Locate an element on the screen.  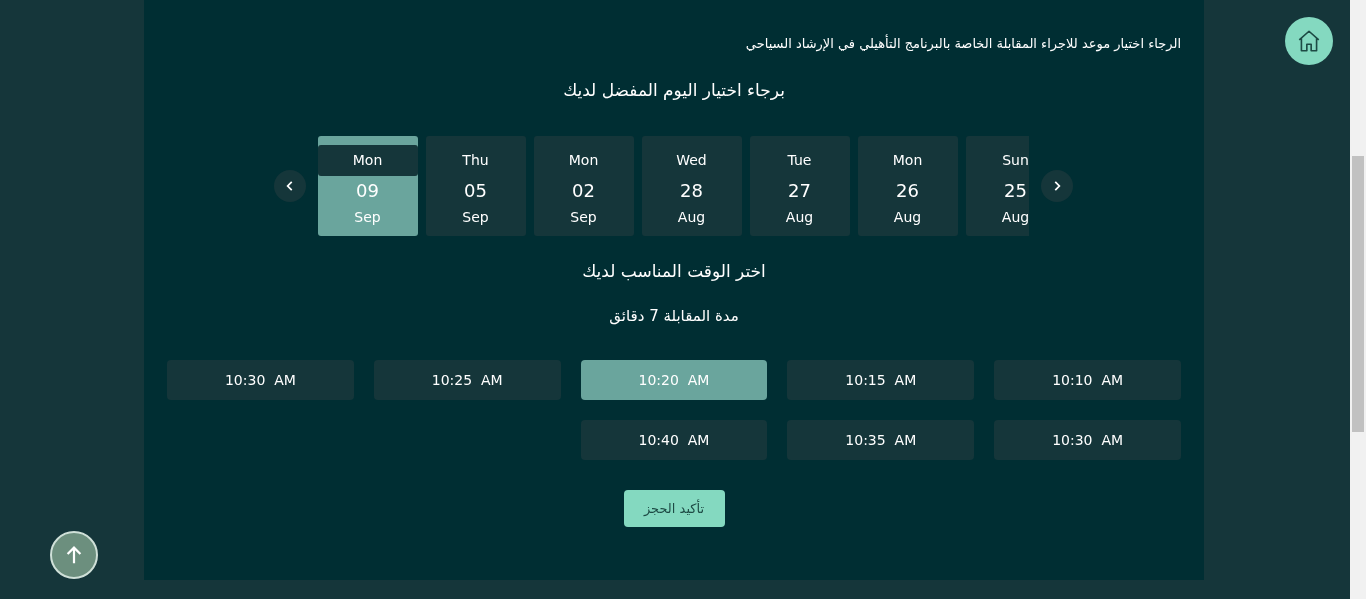
previous-button is located at coordinates (289, 186).